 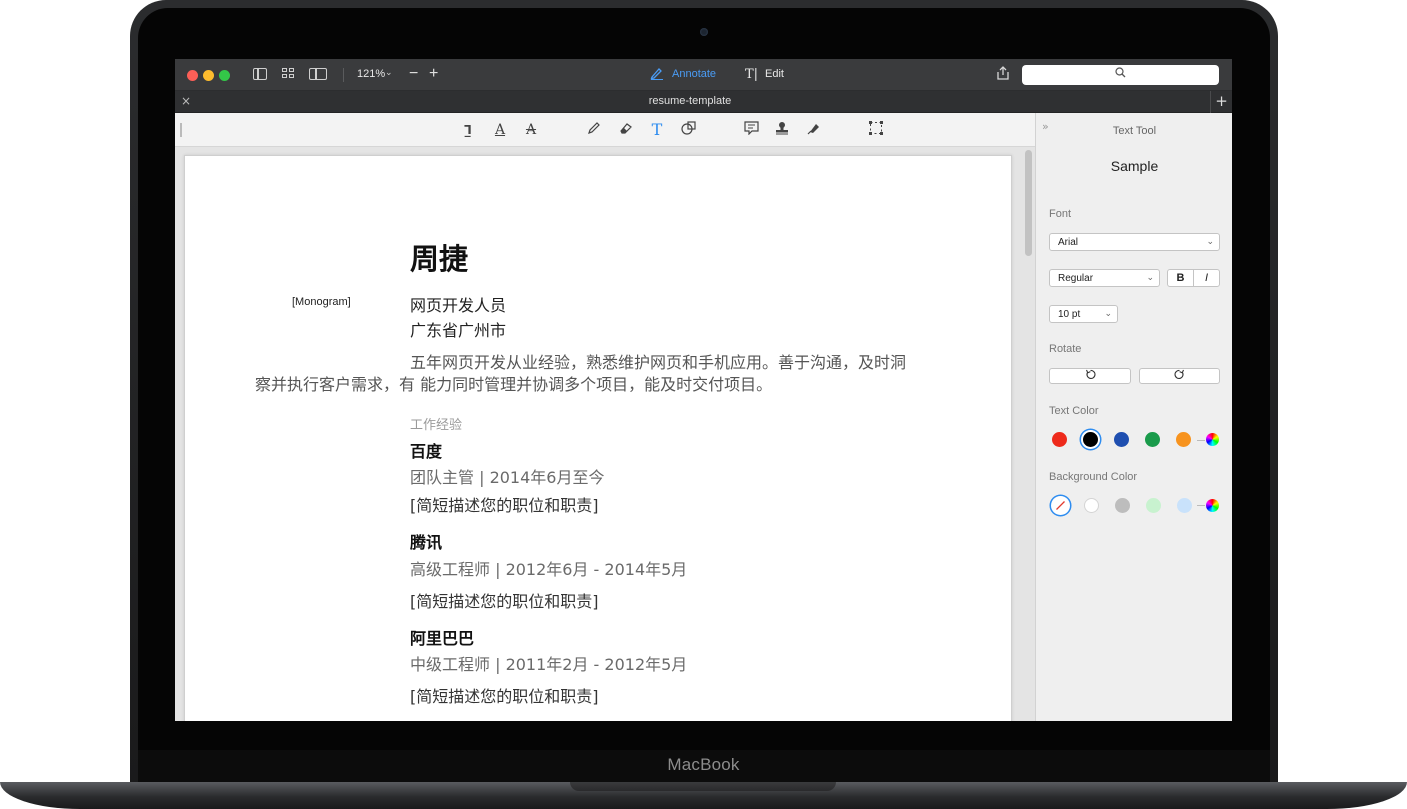 I want to click on signature-icon, so click(x=814, y=130).